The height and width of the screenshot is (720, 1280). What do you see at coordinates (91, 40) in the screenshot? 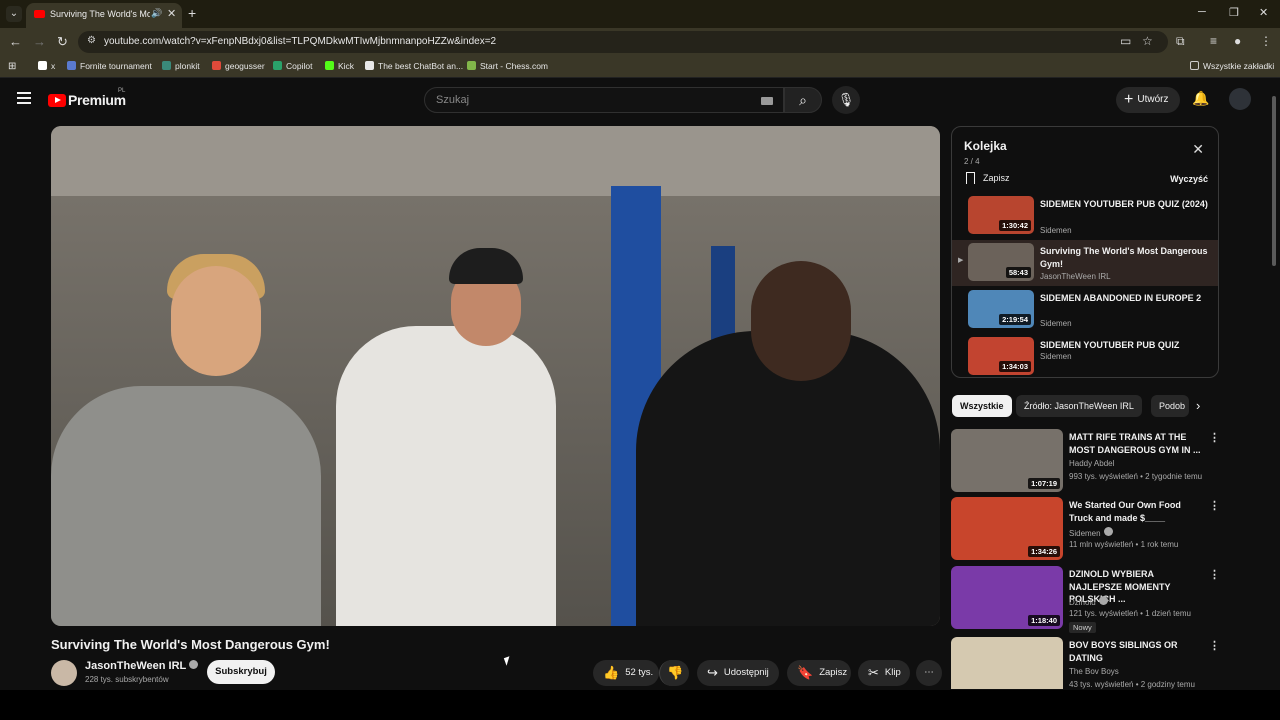
I see `site-info-icon: ⚙` at bounding box center [91, 40].